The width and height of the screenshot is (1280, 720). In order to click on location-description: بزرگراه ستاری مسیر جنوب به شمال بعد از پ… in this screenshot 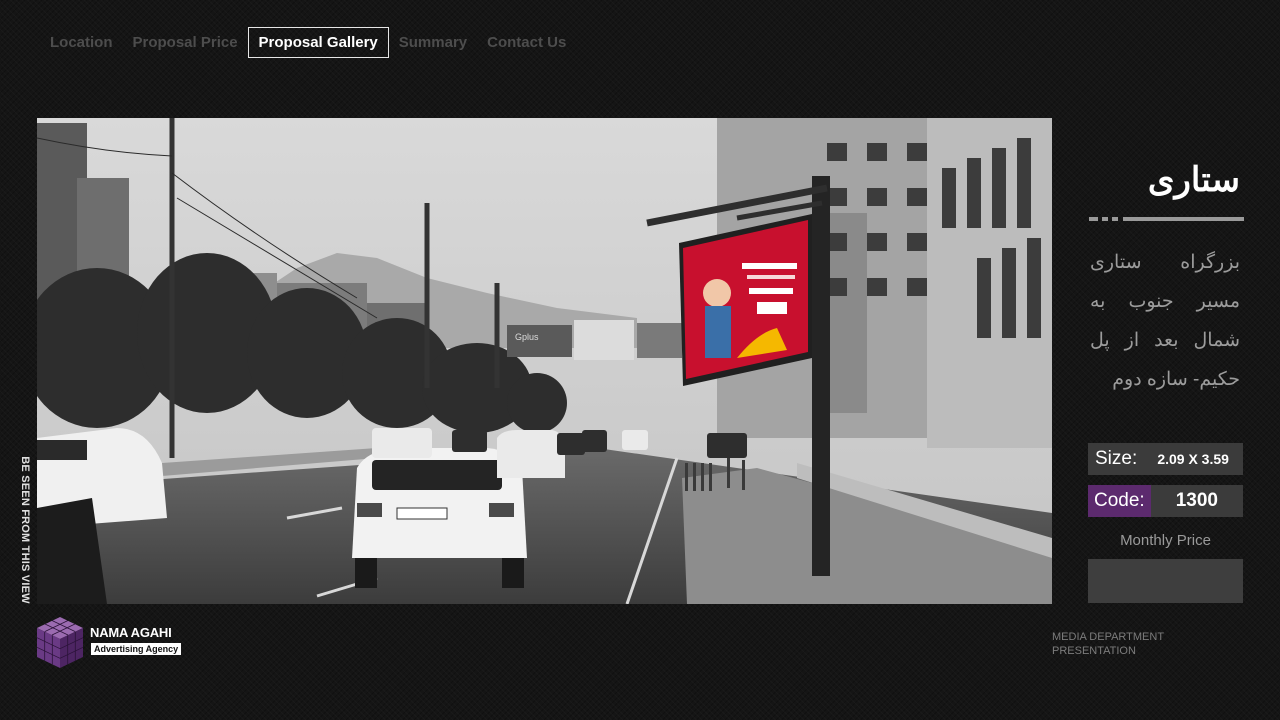, I will do `click(1165, 321)`.